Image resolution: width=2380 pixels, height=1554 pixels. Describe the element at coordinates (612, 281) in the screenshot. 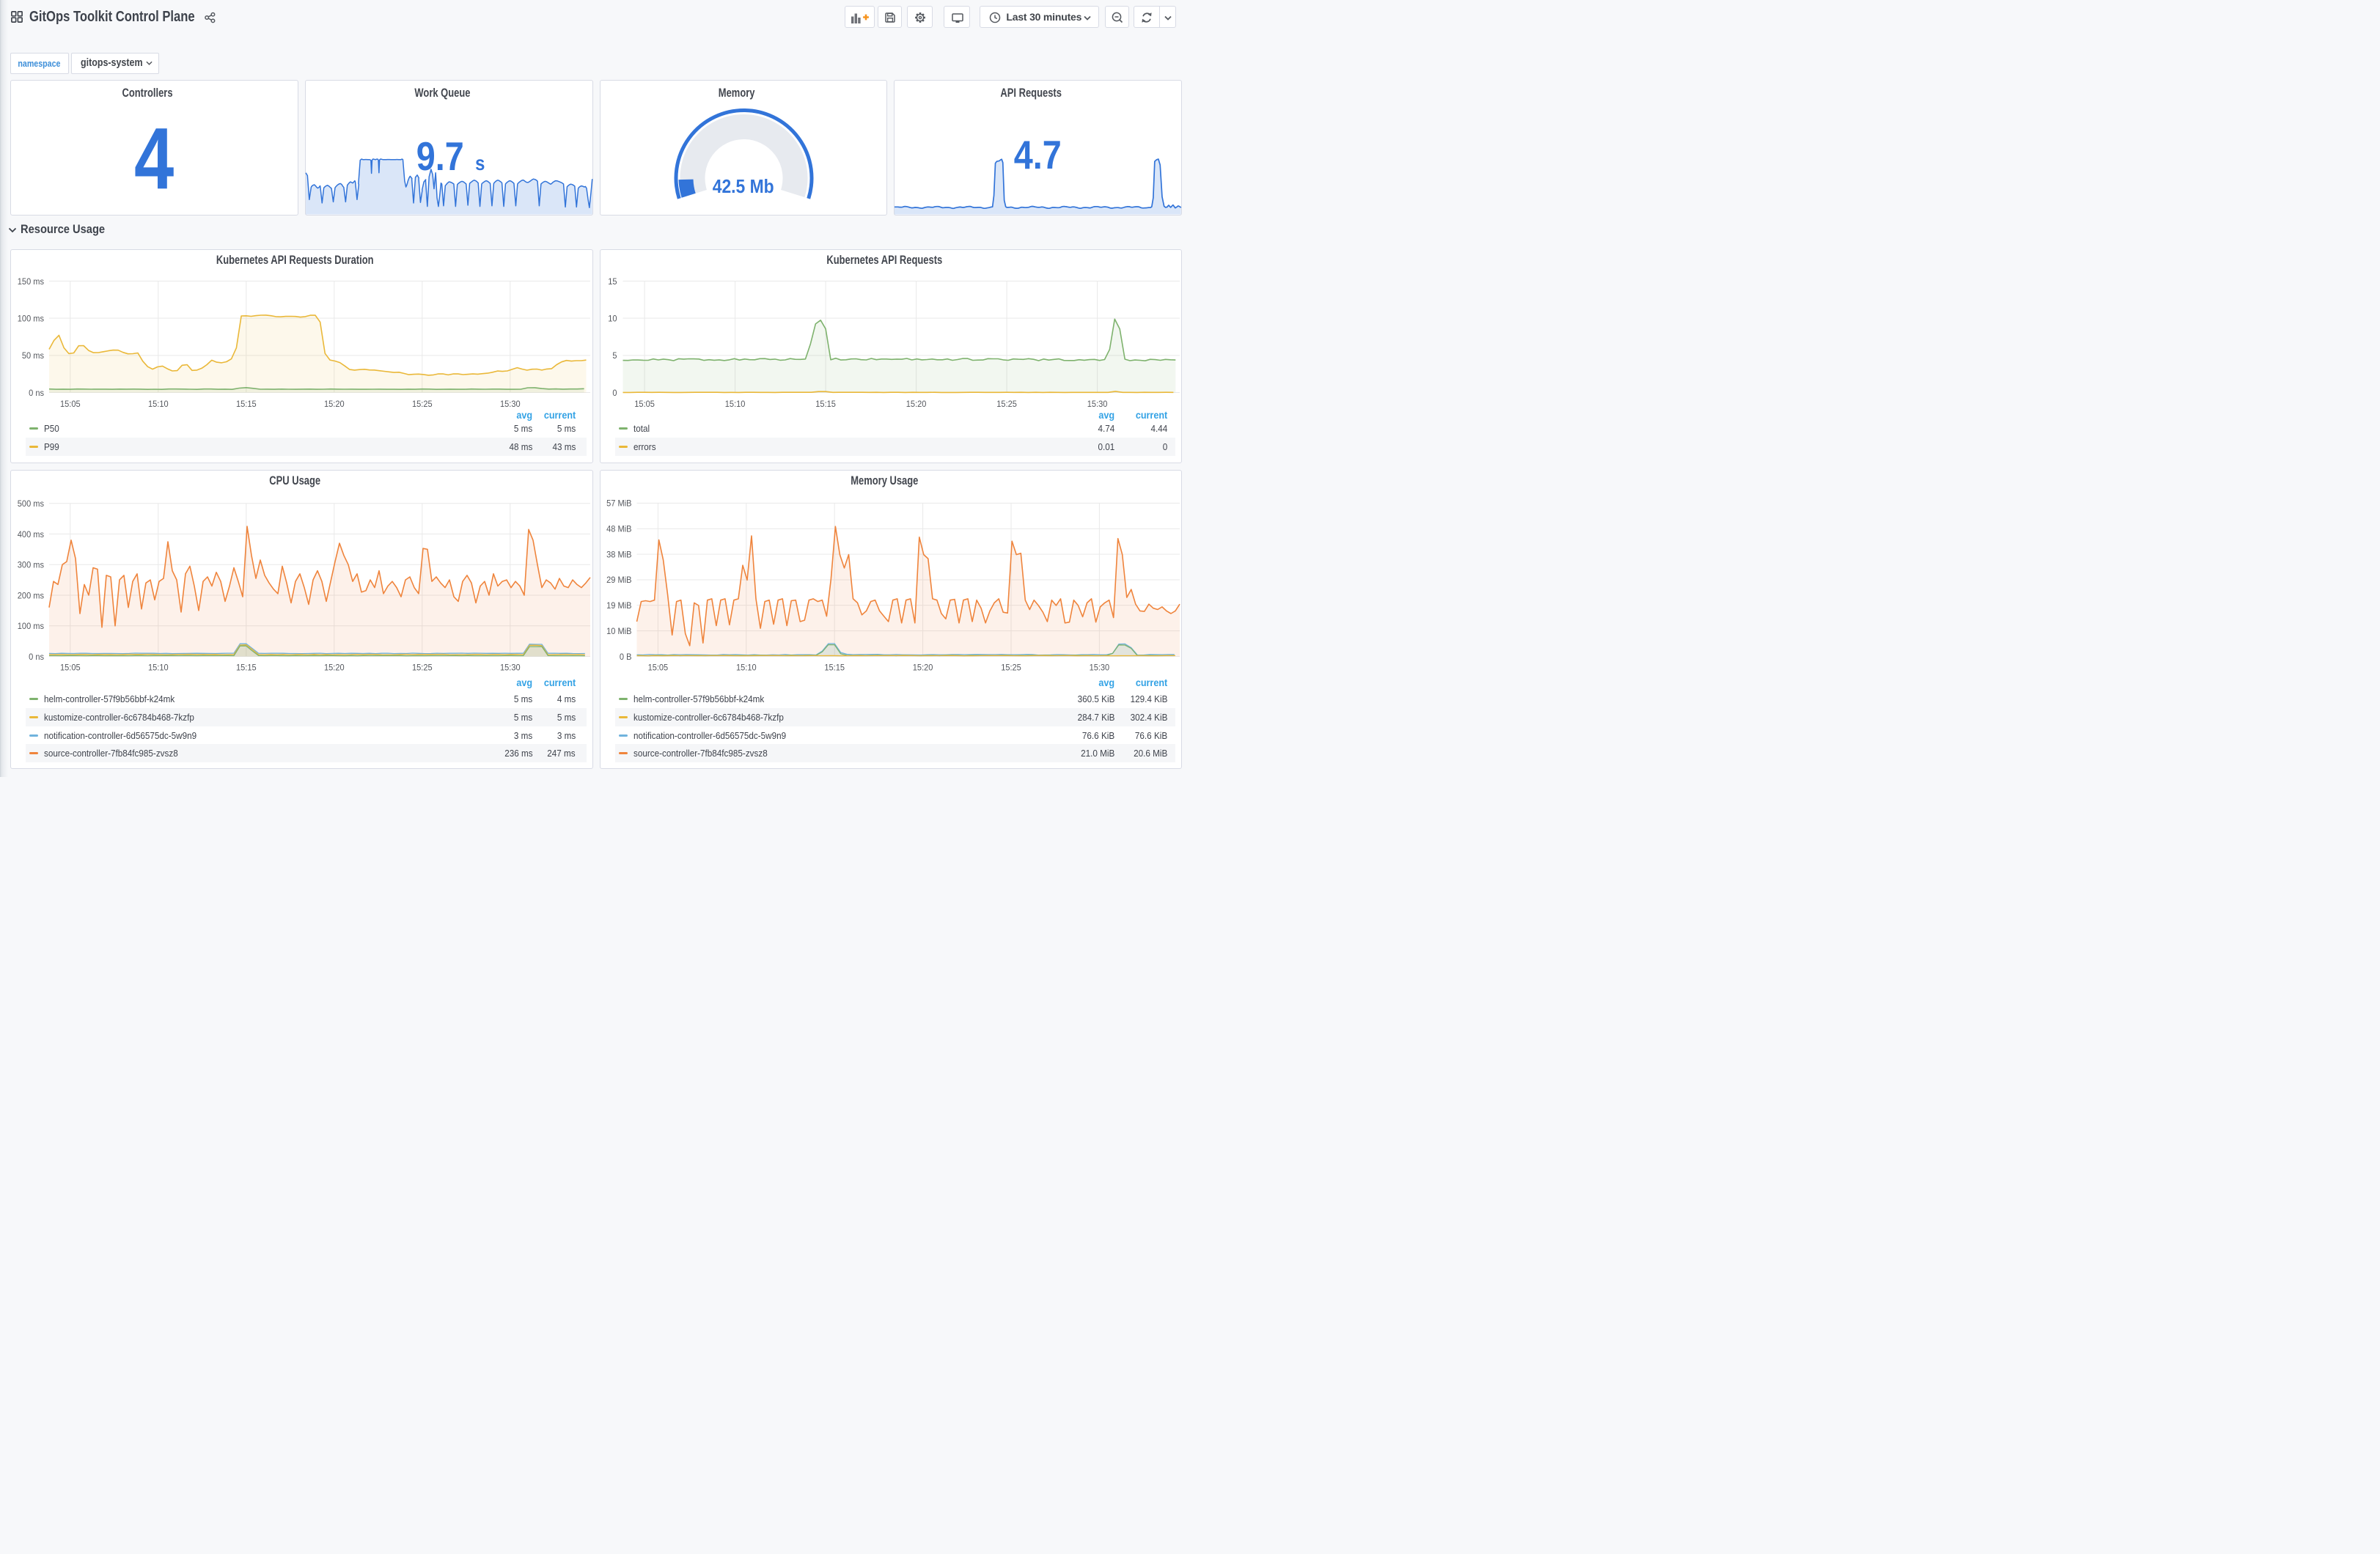

I see `svg-text: 15` at that location.